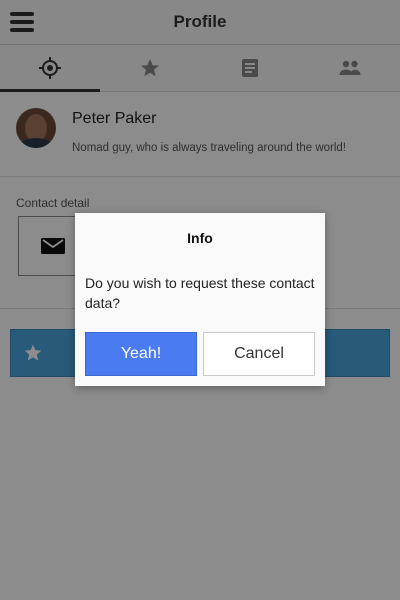 The width and height of the screenshot is (400, 600). Describe the element at coordinates (141, 354) in the screenshot. I see `confirm-button: Yeah!` at that location.